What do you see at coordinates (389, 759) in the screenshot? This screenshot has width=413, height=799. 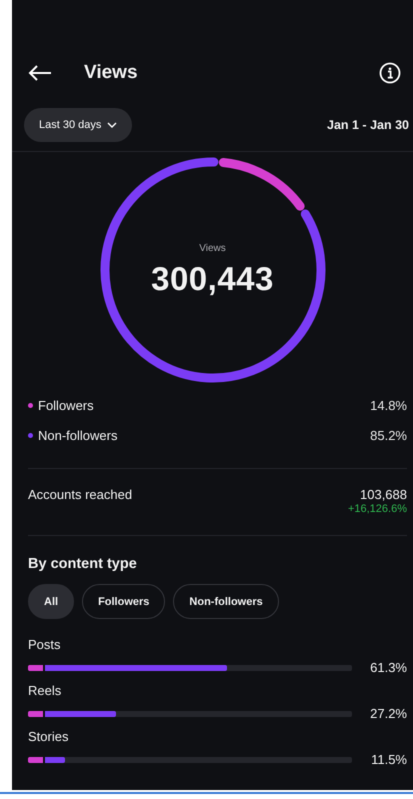 I see `content-type-percentage: 11.5%` at bounding box center [389, 759].